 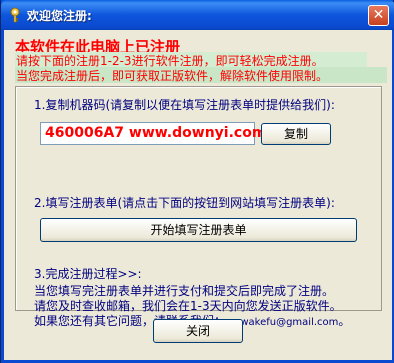 What do you see at coordinates (191, 60) in the screenshot?
I see `instruction-line-1: 请按下面的注册1-2-3进行软件注册，即可轻松完成注册。` at bounding box center [191, 60].